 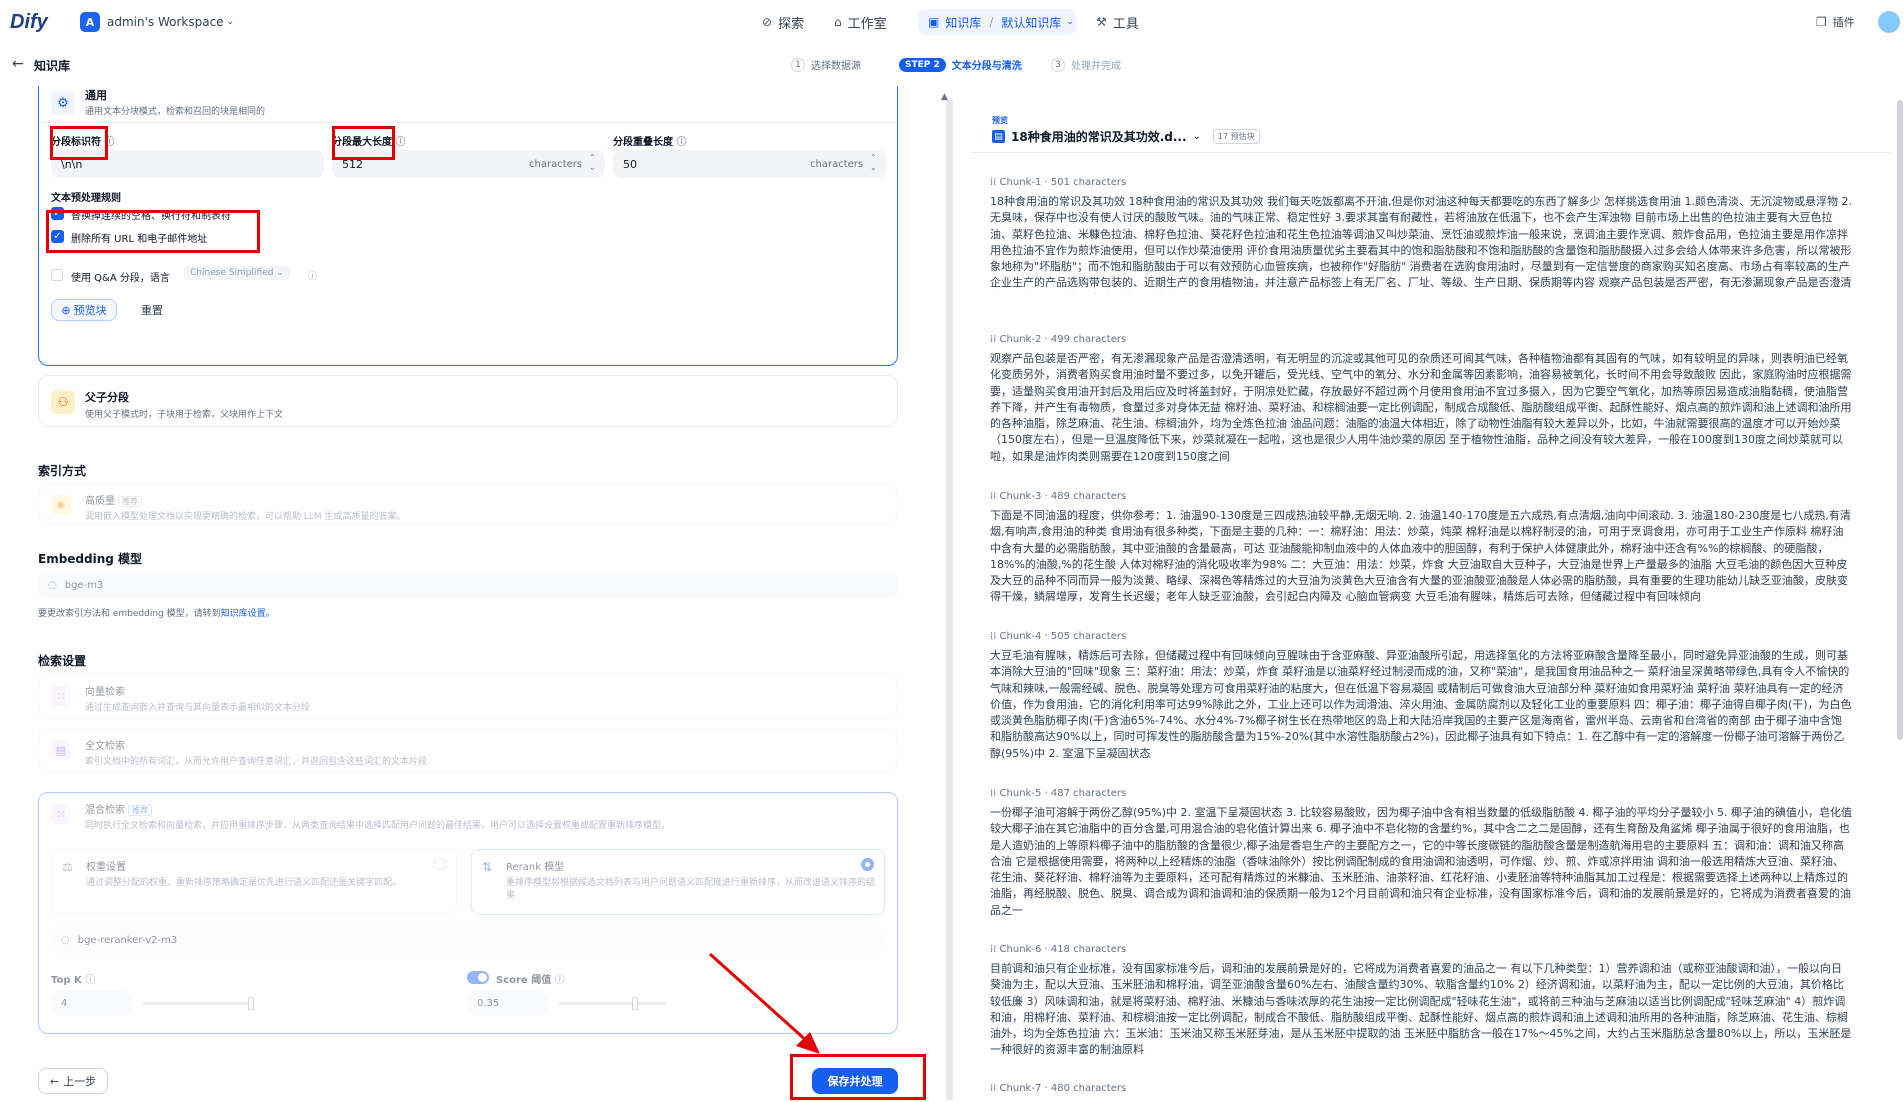 What do you see at coordinates (18, 64) in the screenshot?
I see `back-arrow-icon: ←` at bounding box center [18, 64].